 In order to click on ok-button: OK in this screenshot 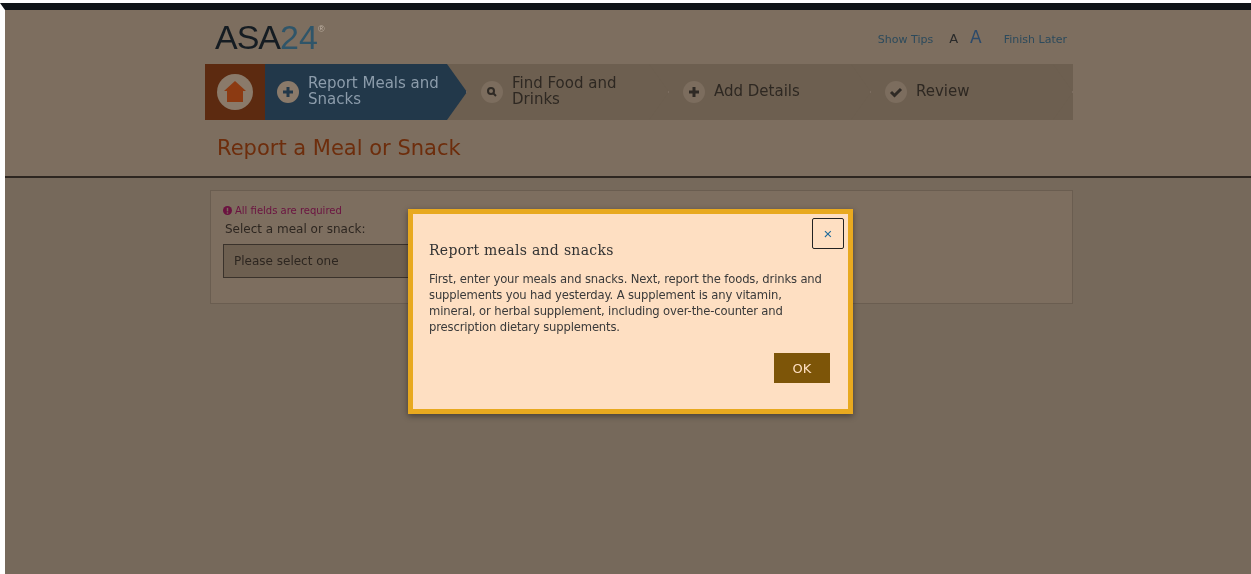, I will do `click(802, 368)`.